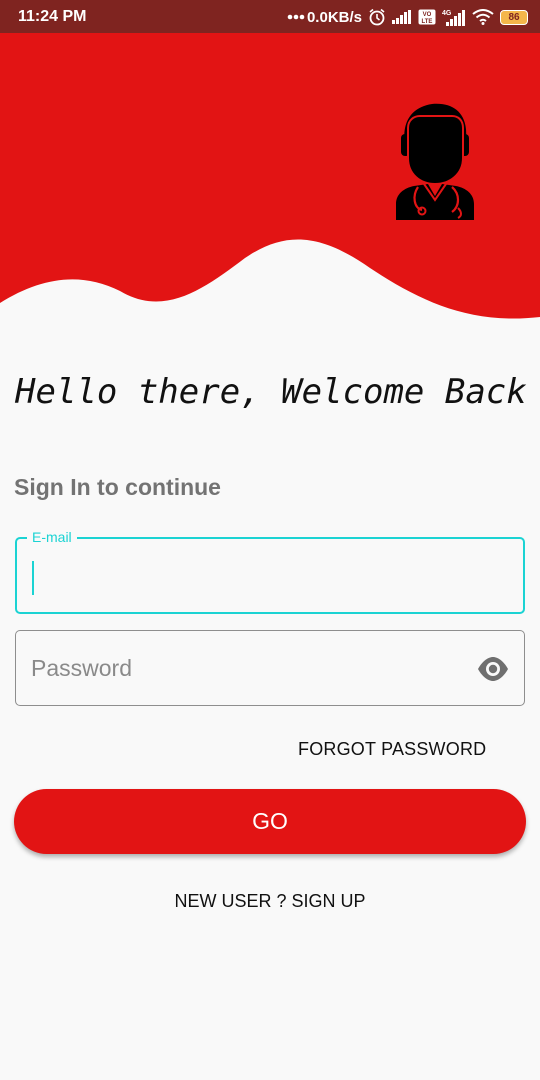 This screenshot has height=1080, width=540. I want to click on network-speed: 0.0KB/s, so click(334, 17).